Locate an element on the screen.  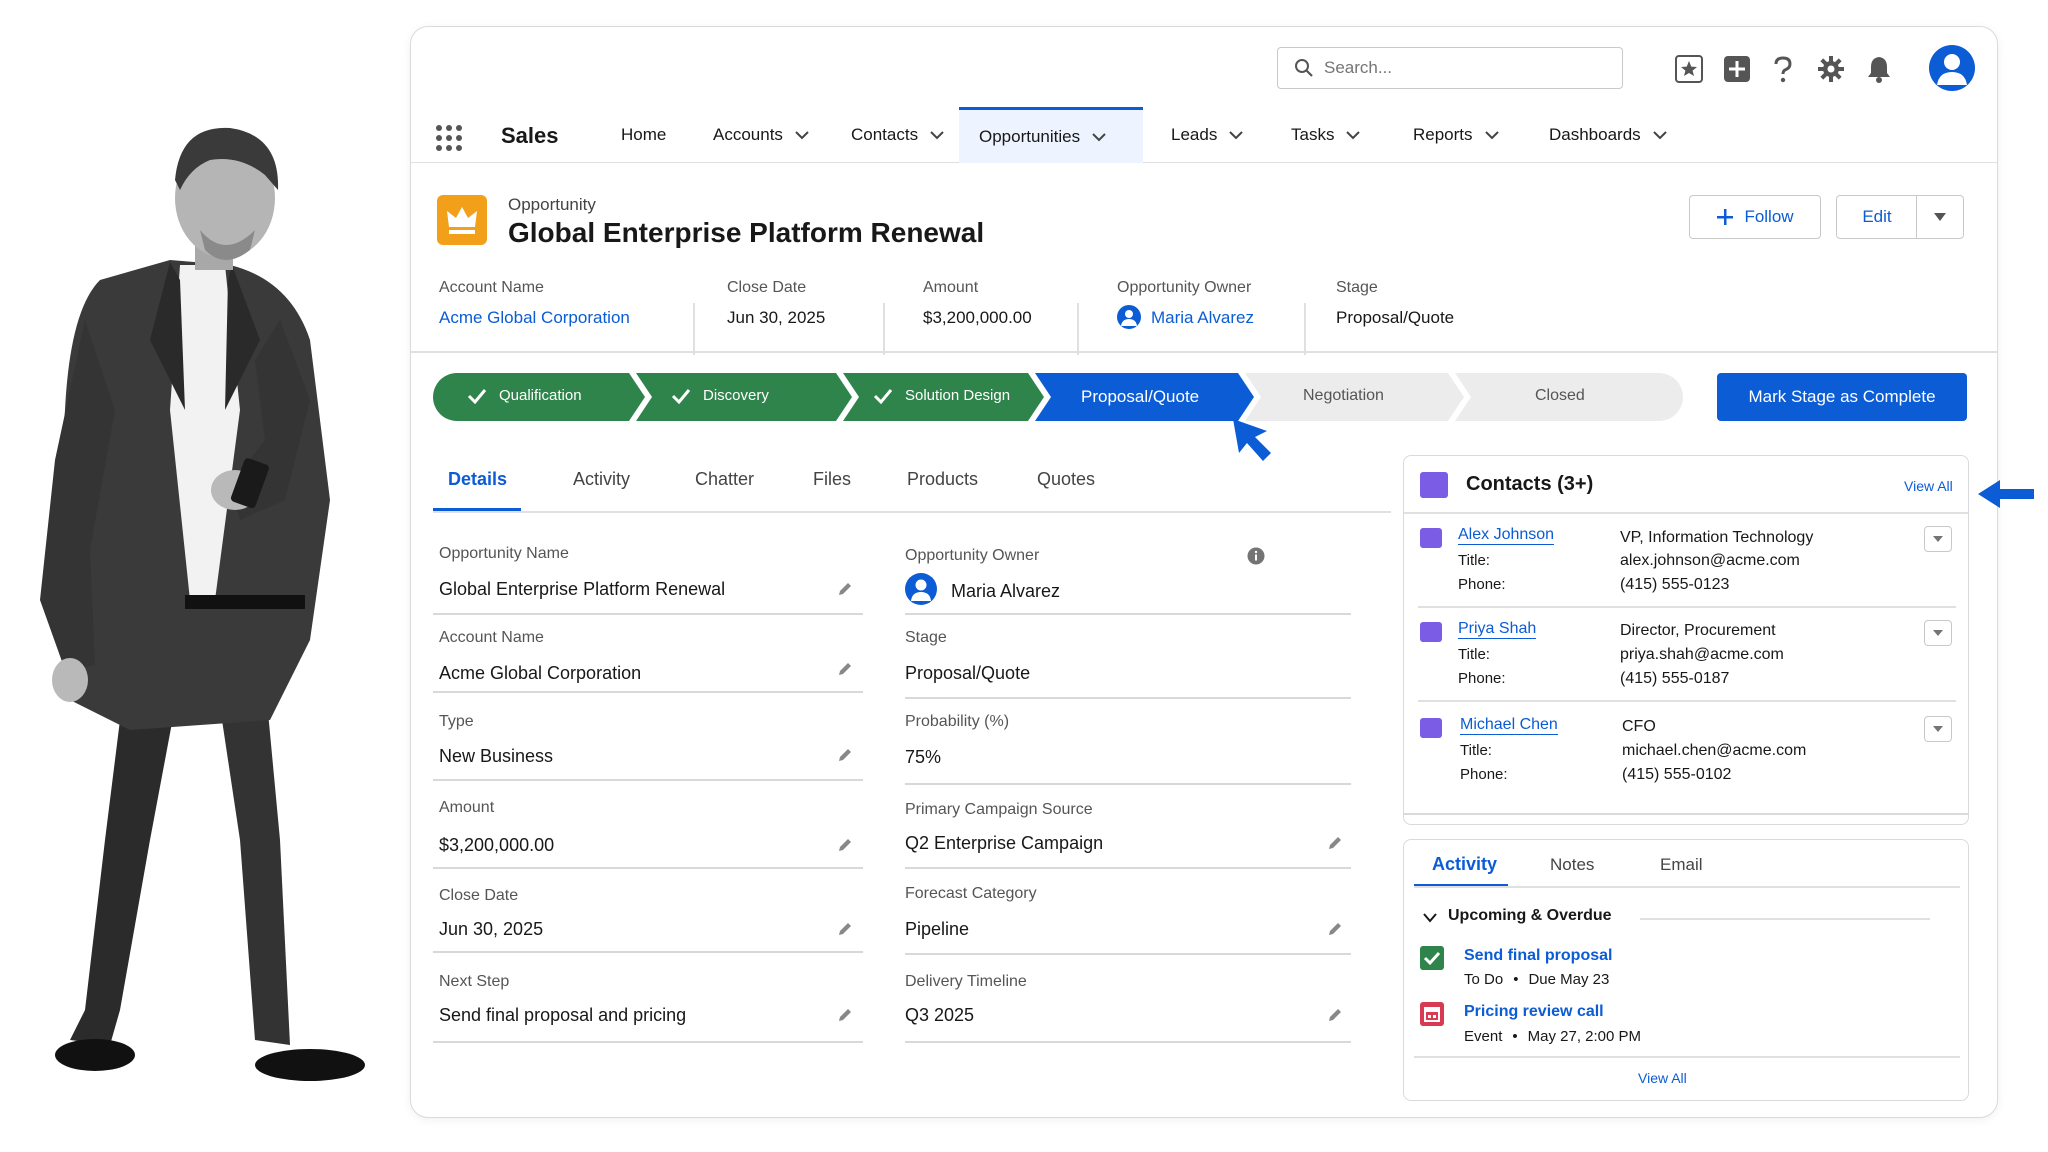
contact-email-link: priya.shah@acme.com is located at coordinates (1702, 655).